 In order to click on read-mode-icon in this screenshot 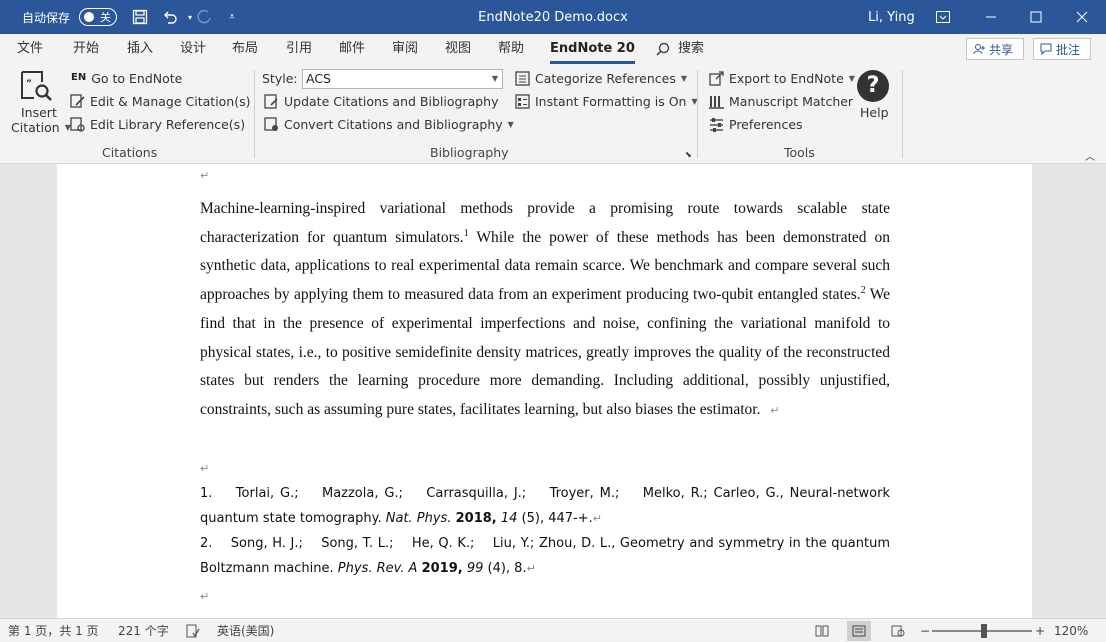, I will do `click(822, 631)`.